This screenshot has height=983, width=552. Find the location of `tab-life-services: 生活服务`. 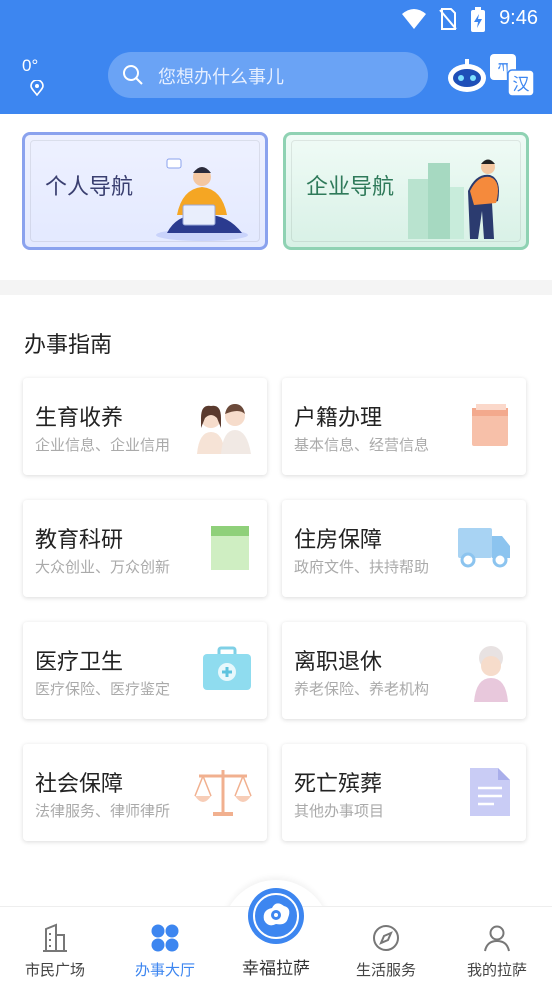

tab-life-services: 生活服务 is located at coordinates (386, 945).